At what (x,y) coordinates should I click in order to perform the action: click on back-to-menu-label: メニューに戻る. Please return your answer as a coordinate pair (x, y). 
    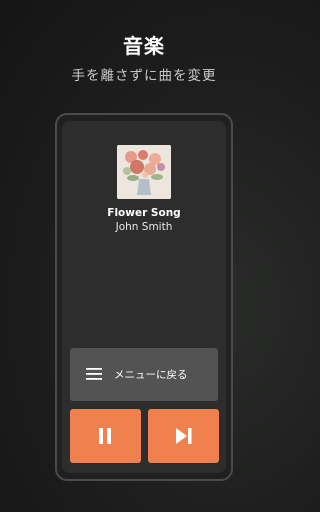
    Looking at the image, I should click on (151, 375).